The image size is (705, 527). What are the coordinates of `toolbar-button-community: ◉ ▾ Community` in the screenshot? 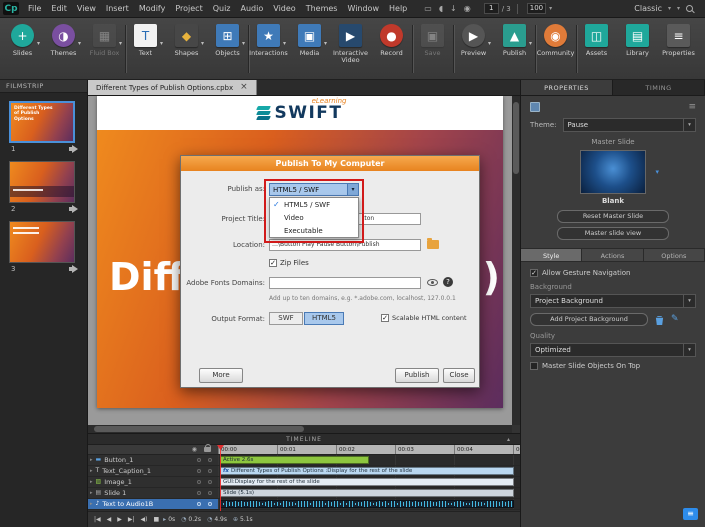 It's located at (556, 49).